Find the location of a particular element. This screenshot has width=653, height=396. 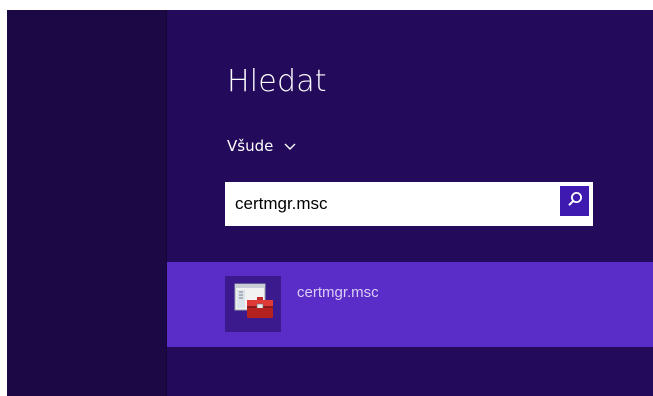

search-button is located at coordinates (574, 201).